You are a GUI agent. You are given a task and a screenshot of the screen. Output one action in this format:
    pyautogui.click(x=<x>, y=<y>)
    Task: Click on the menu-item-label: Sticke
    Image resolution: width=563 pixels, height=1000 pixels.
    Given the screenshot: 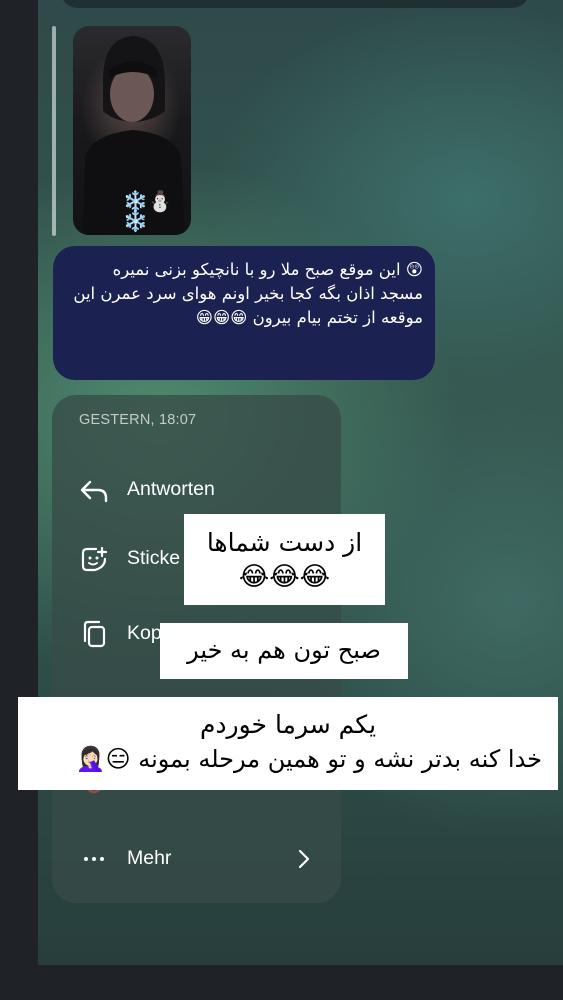 What is the action you would take?
    pyautogui.click(x=154, y=558)
    